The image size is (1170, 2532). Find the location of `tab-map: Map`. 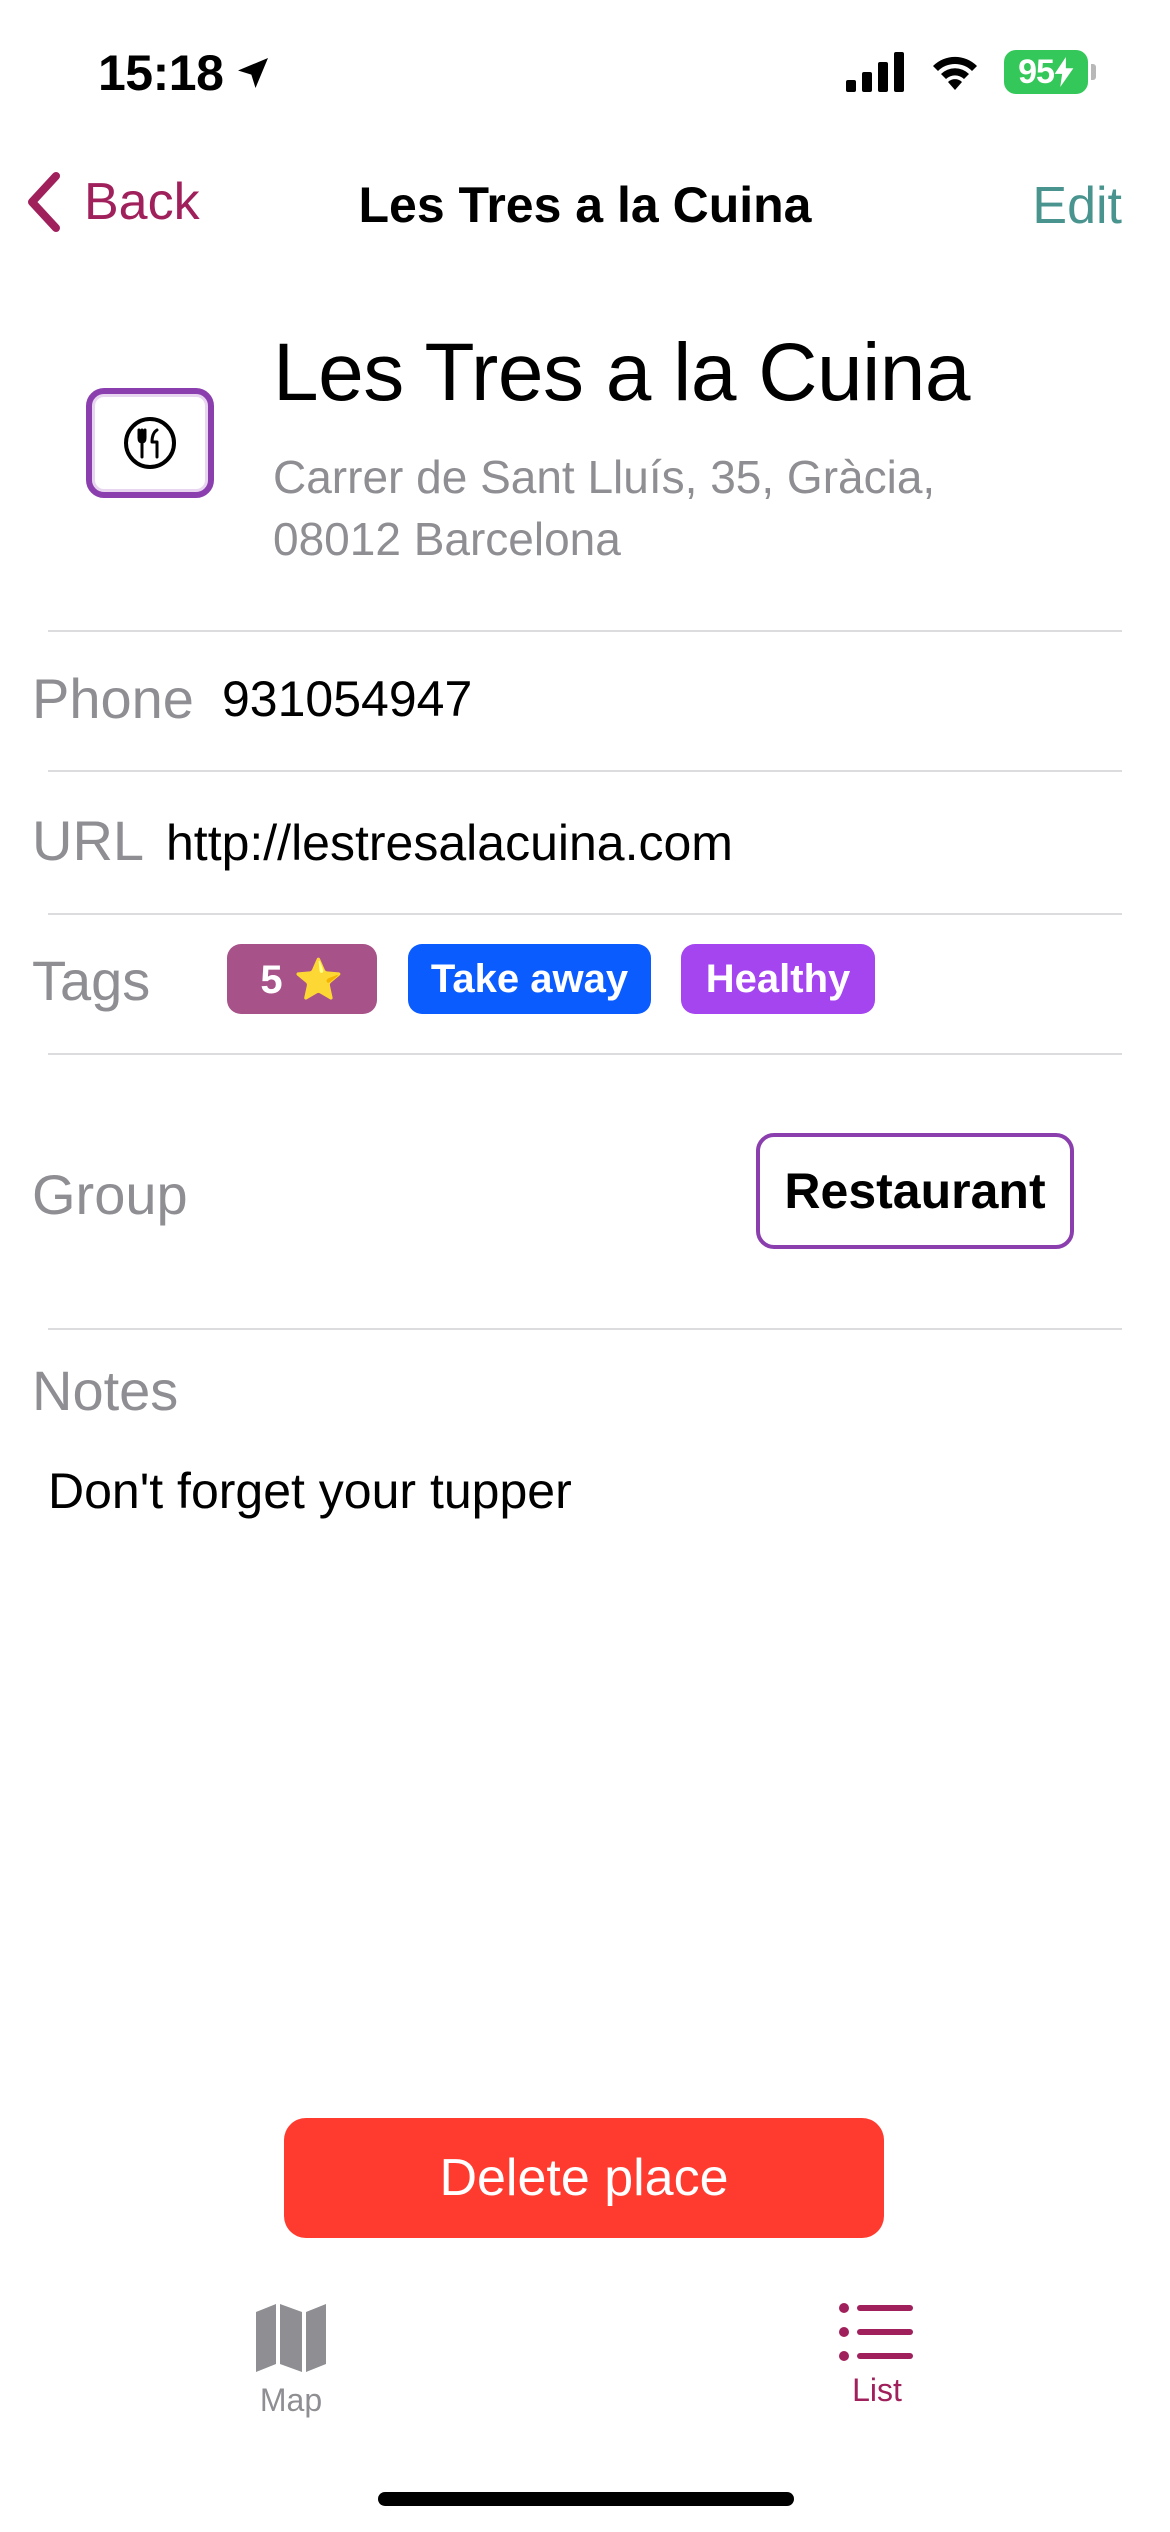

tab-map: Map is located at coordinates (291, 2360).